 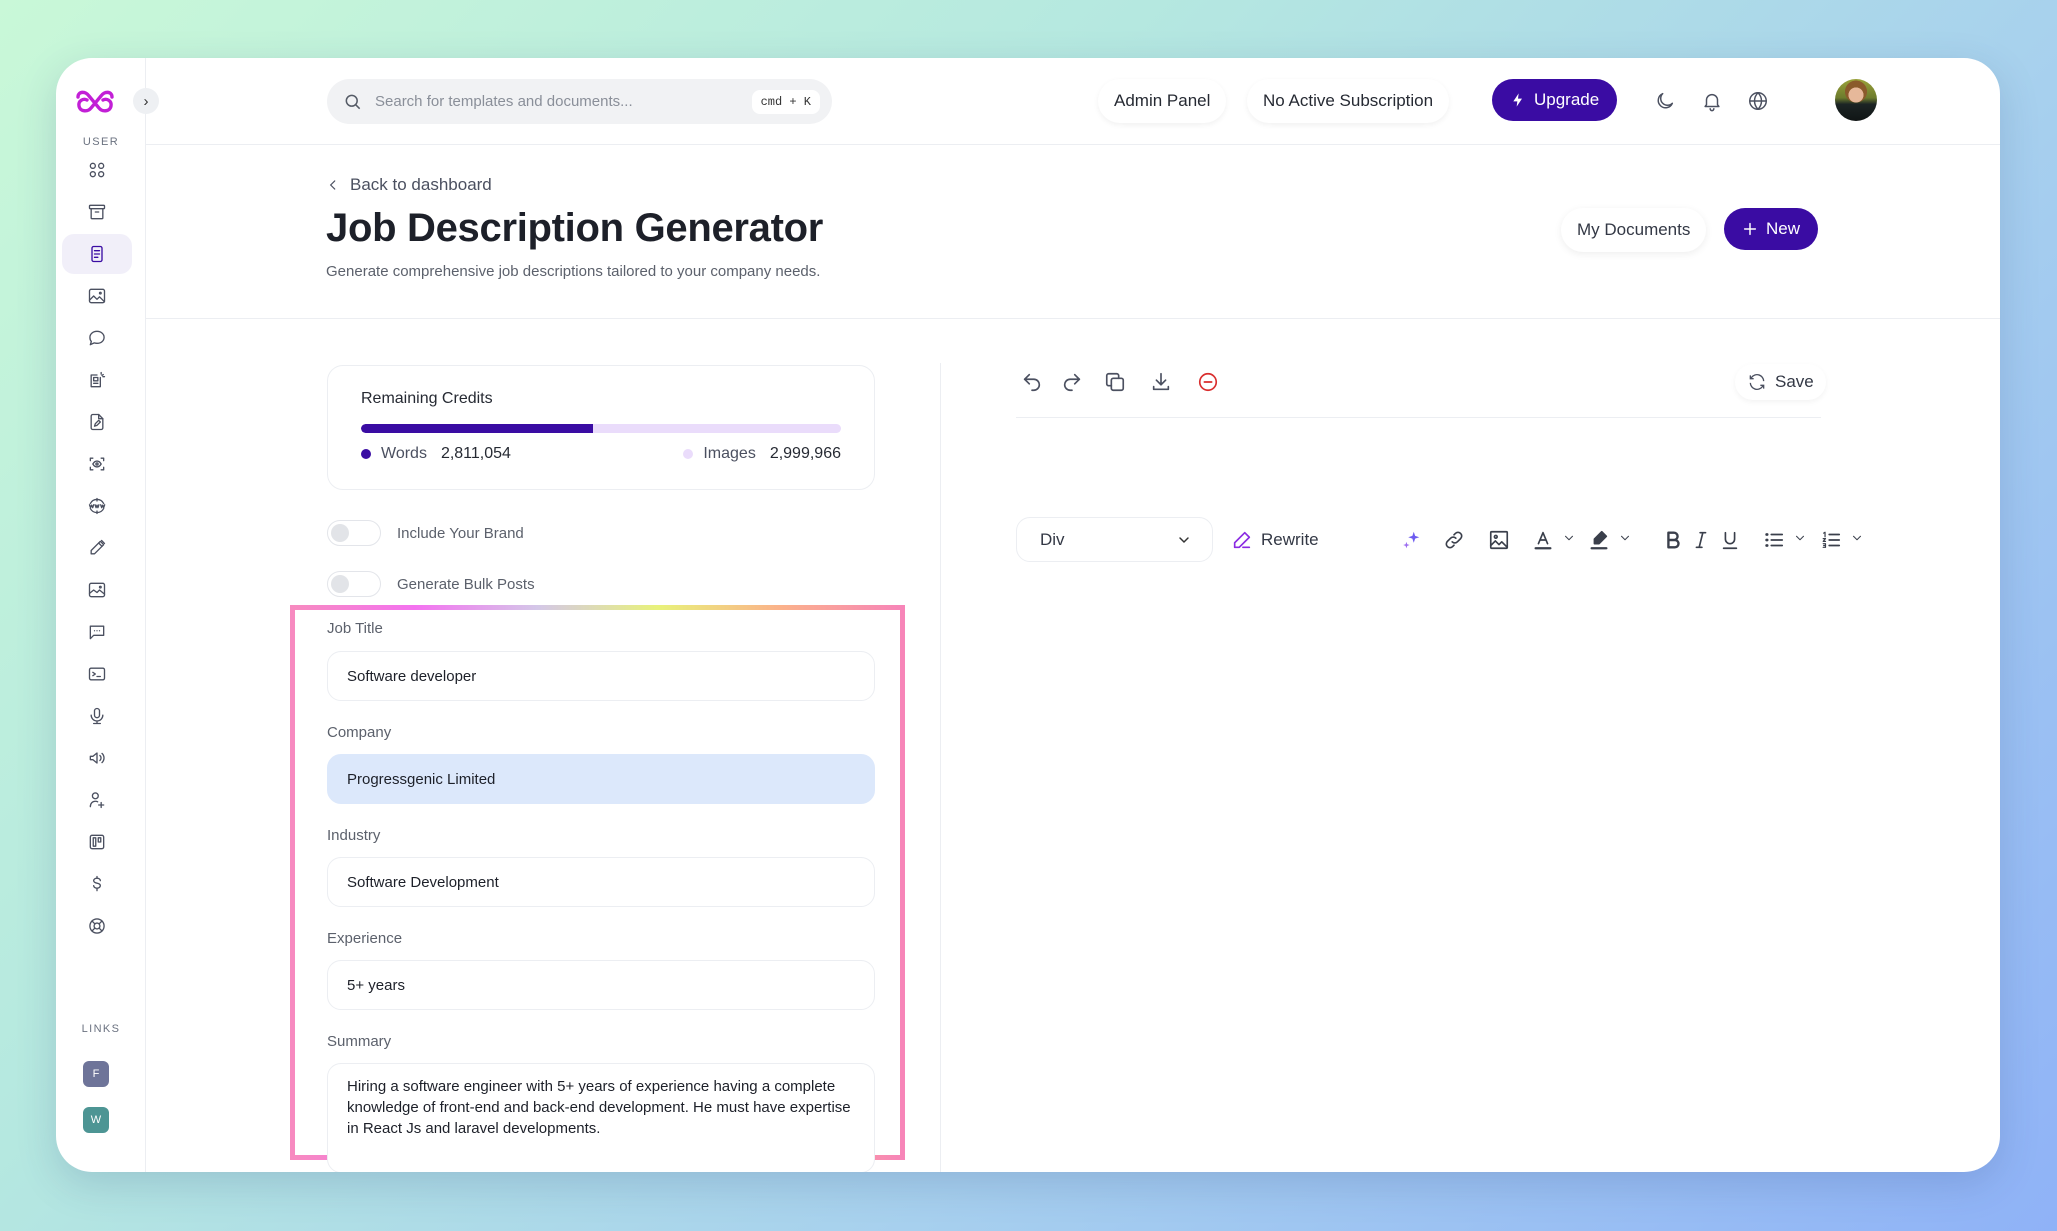 I want to click on microphone-icon, so click(x=97, y=716).